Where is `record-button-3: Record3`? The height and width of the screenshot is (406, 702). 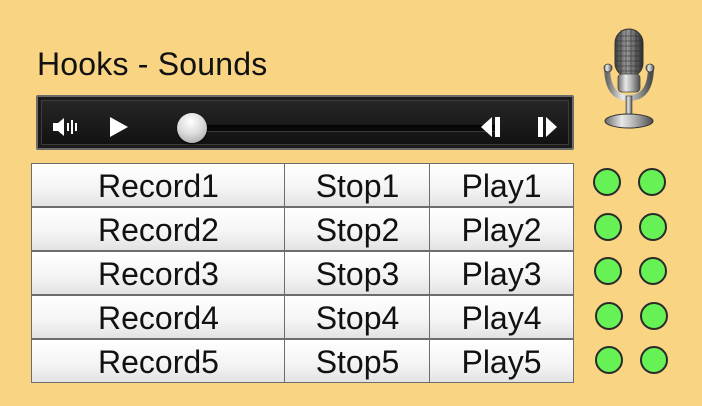 record-button-3: Record3 is located at coordinates (158, 273).